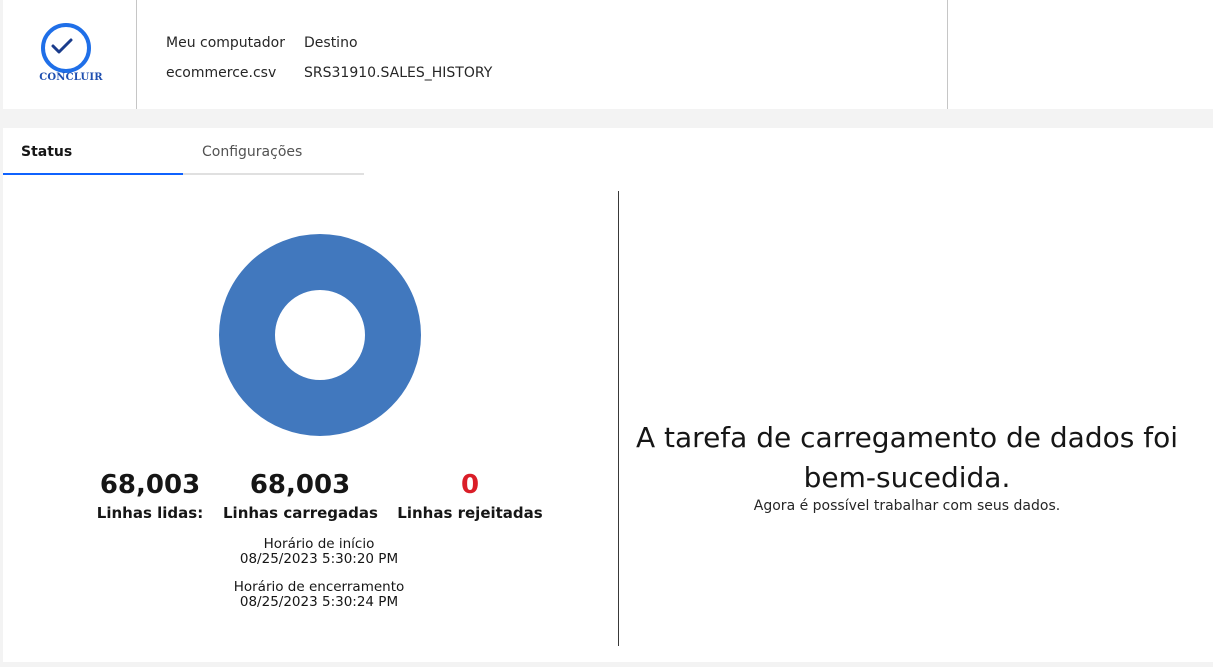  Describe the element at coordinates (71, 57) in the screenshot. I see `concluir-logo: CONCLUIR` at that location.